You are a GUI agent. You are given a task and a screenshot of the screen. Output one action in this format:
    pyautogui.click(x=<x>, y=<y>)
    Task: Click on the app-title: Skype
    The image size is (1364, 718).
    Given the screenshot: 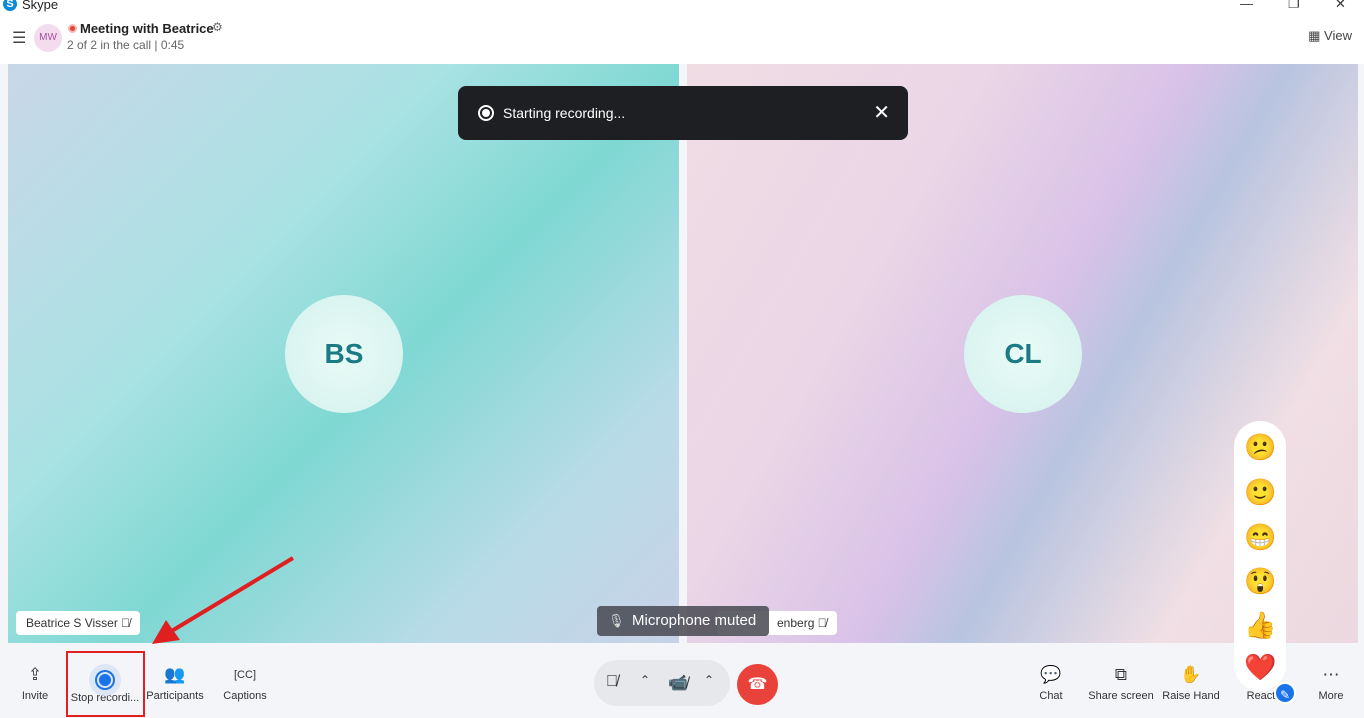 What is the action you would take?
    pyautogui.click(x=40, y=6)
    